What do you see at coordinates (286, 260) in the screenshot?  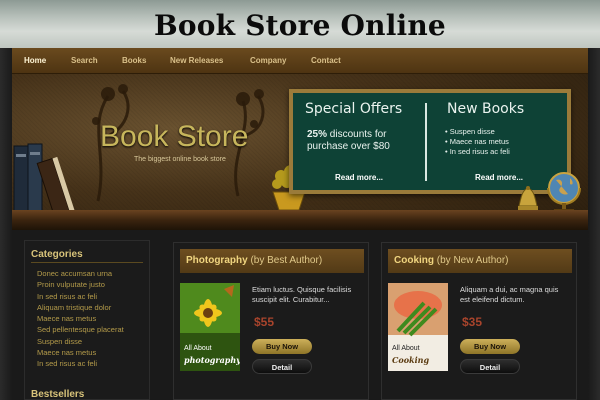 I see `product-author: (by Best Author)` at bounding box center [286, 260].